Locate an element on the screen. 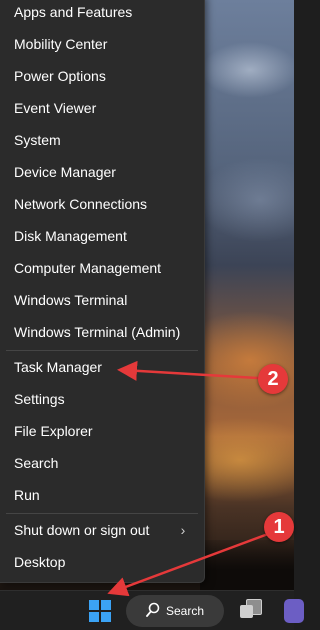  menu-item-power-options: Power Options is located at coordinates (102, 76).